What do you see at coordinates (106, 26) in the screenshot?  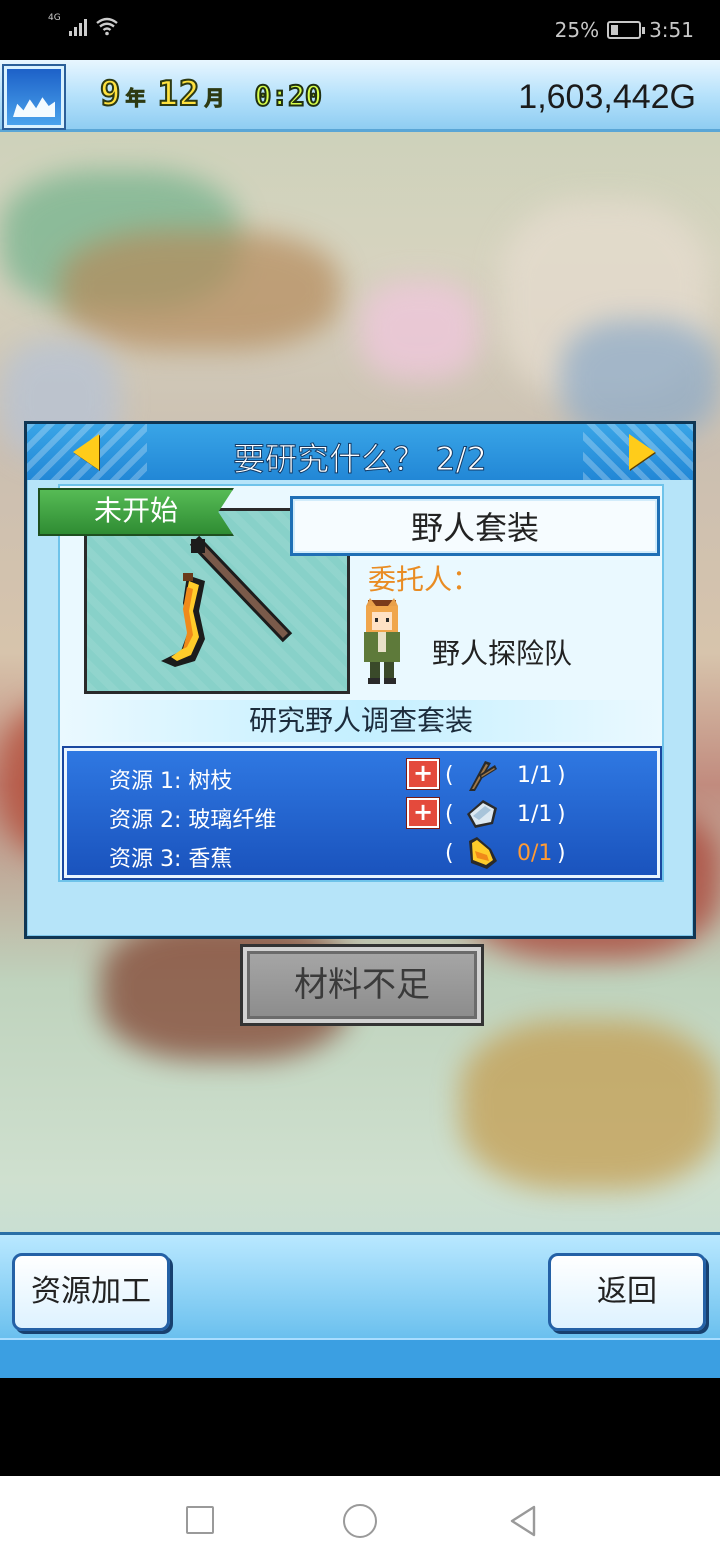 I see `wifi-icon` at bounding box center [106, 26].